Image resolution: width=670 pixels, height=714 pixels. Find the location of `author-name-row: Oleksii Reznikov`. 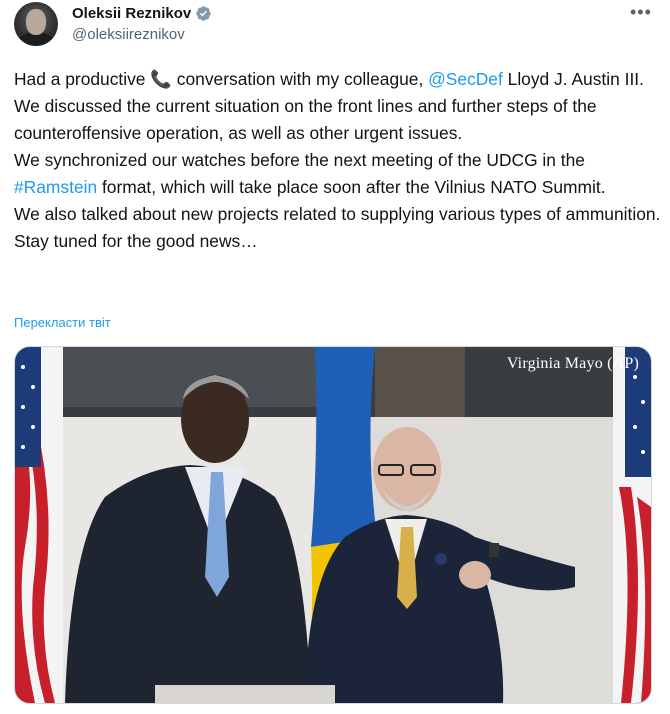

author-name-row: Oleksii Reznikov is located at coordinates (142, 13).